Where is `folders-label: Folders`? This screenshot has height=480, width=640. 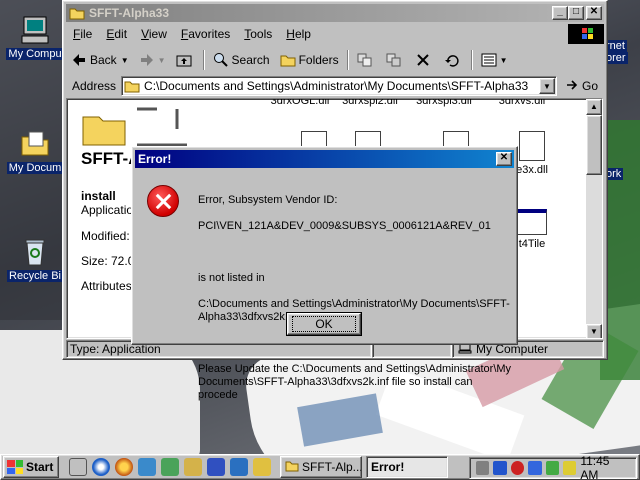 folders-label: Folders is located at coordinates (318, 60).